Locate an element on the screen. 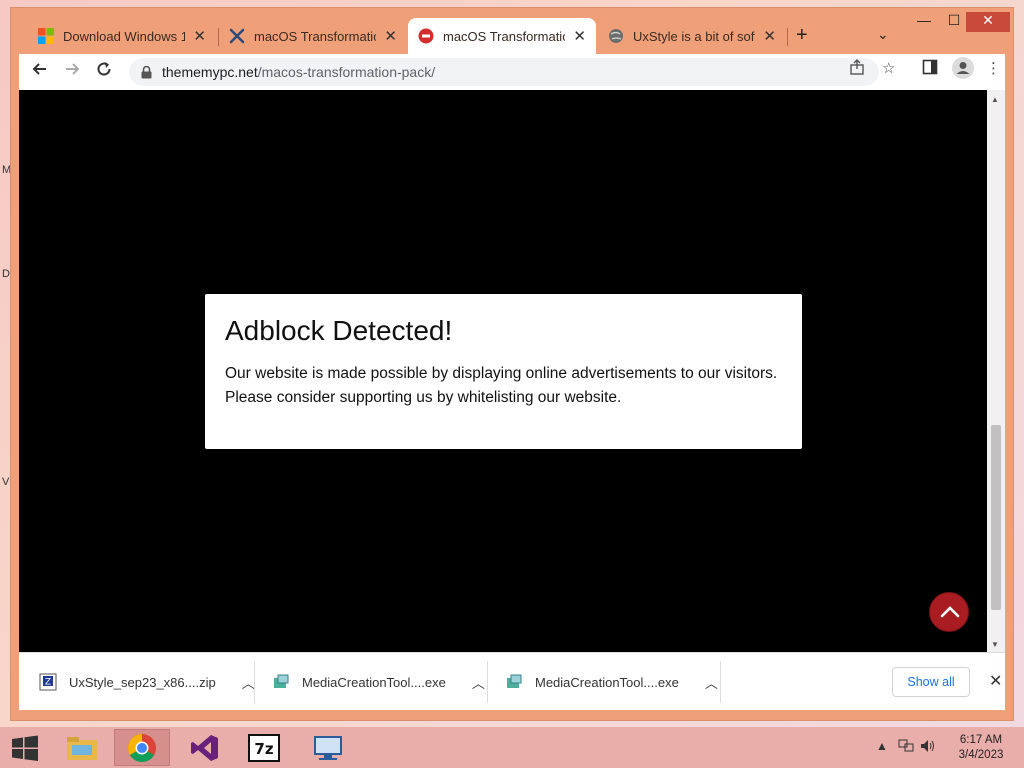  zip-file-icon: Z is located at coordinates (48, 682).